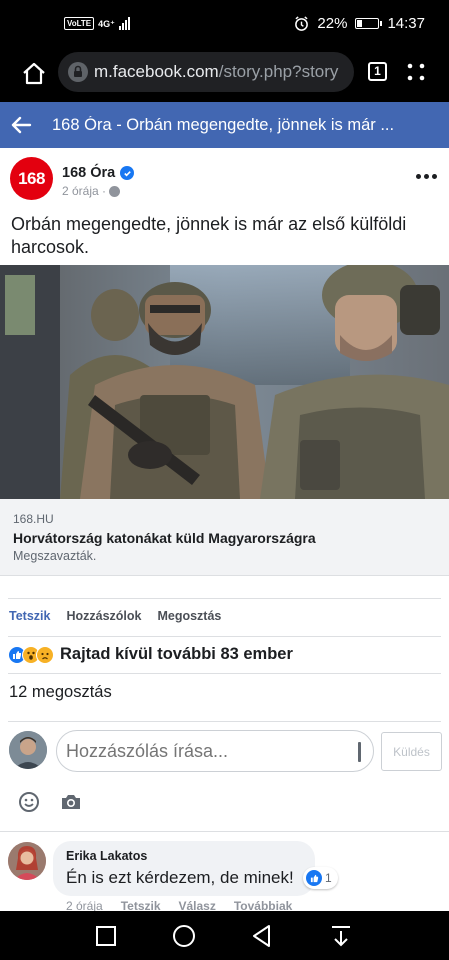 The height and width of the screenshot is (960, 449). What do you see at coordinates (28, 750) in the screenshot?
I see `user-avatar` at bounding box center [28, 750].